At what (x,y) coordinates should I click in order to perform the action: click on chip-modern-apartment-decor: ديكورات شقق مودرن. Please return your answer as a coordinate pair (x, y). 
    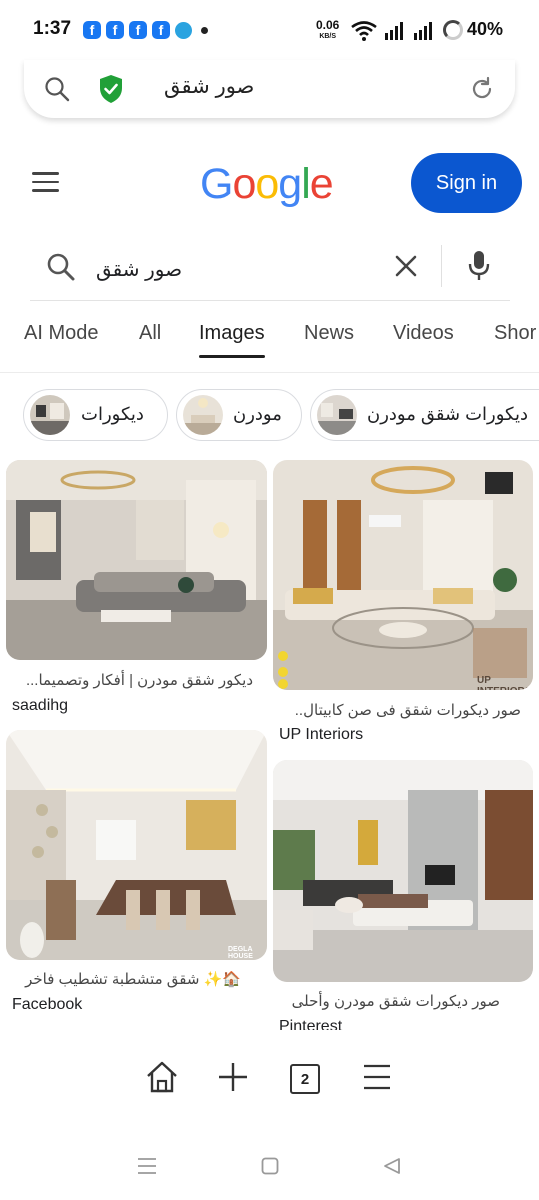
    Looking at the image, I should click on (424, 415).